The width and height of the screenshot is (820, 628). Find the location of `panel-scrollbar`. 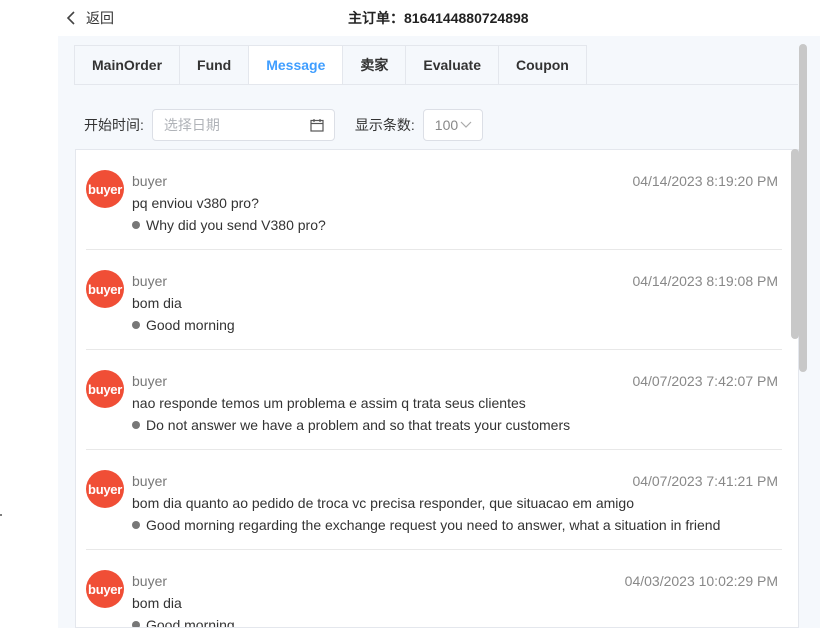

panel-scrollbar is located at coordinates (803, 208).